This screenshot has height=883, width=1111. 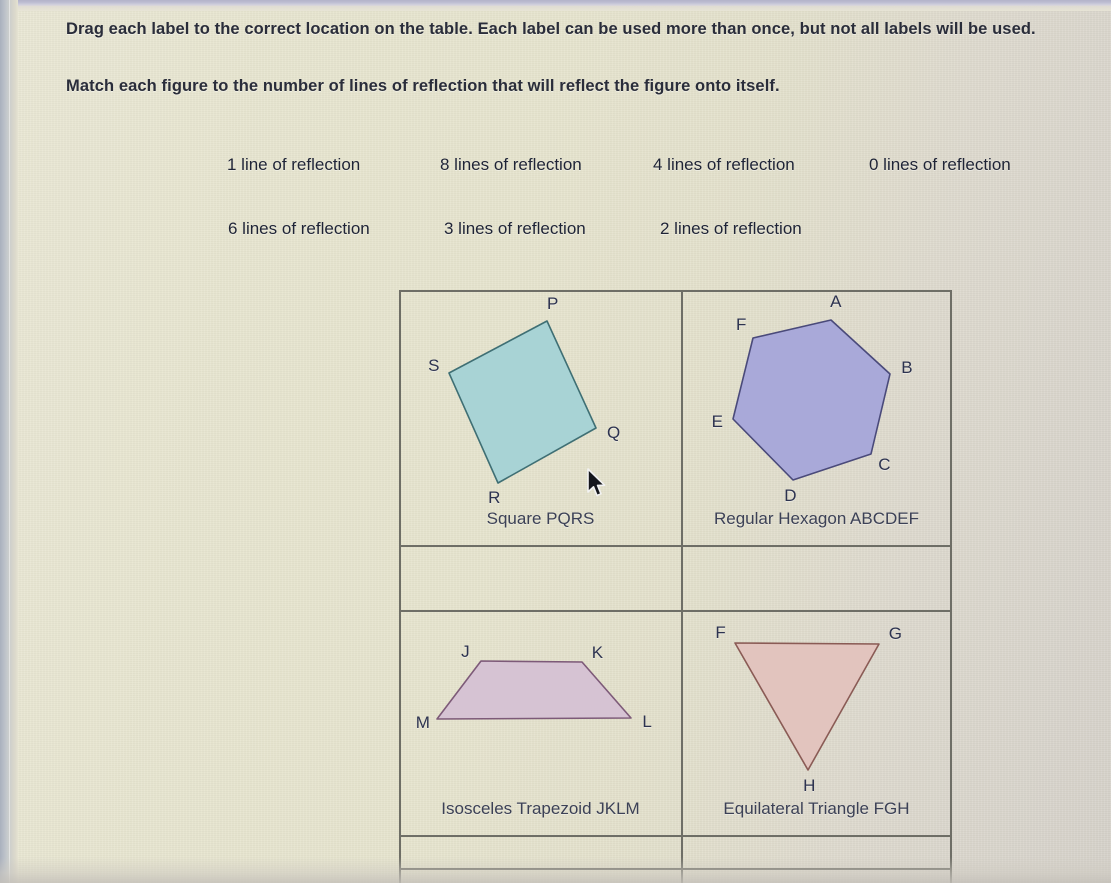 What do you see at coordinates (675, 869) in the screenshot?
I see `table-rule-bottom` at bounding box center [675, 869].